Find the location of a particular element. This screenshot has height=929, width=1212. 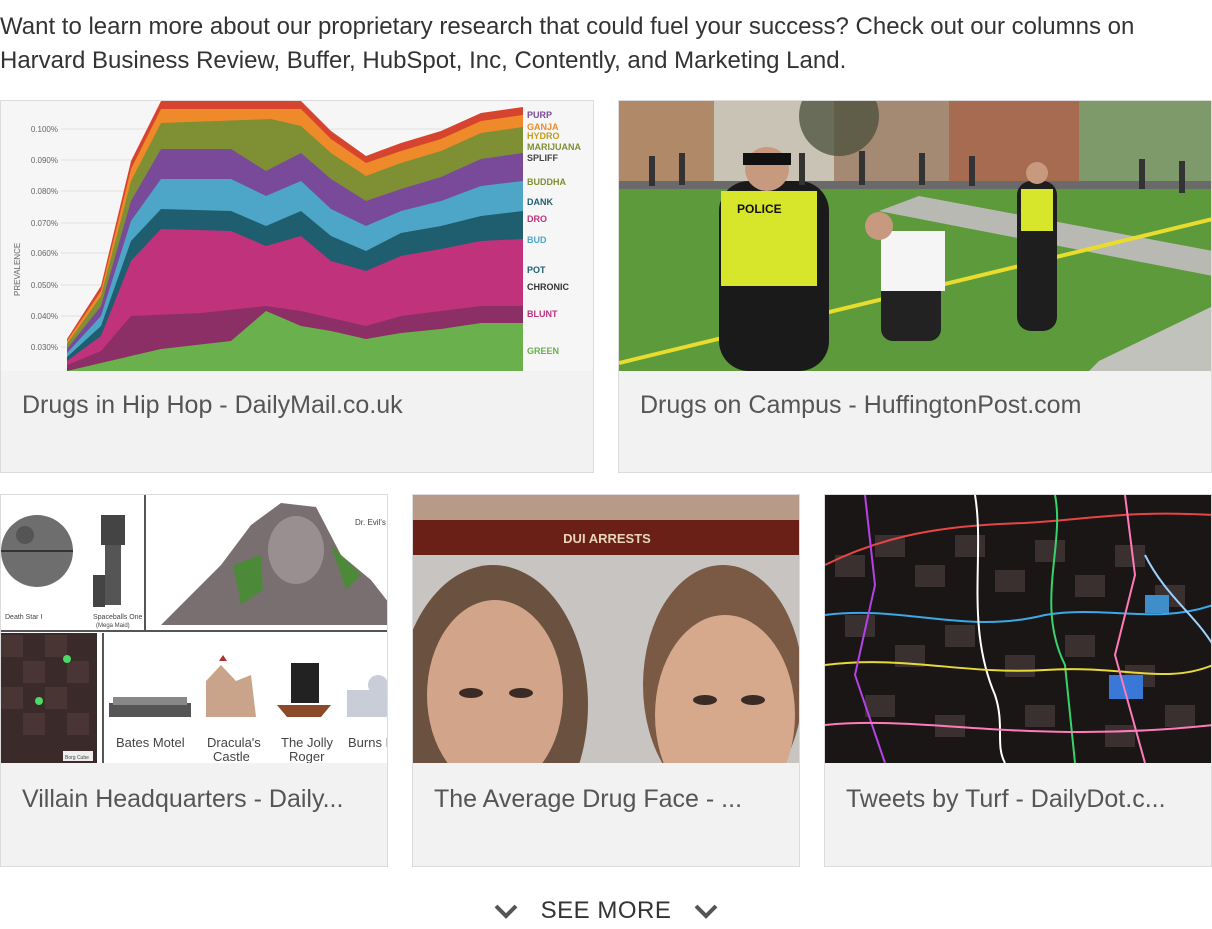

y-tick: 0.050% is located at coordinates (44, 285).